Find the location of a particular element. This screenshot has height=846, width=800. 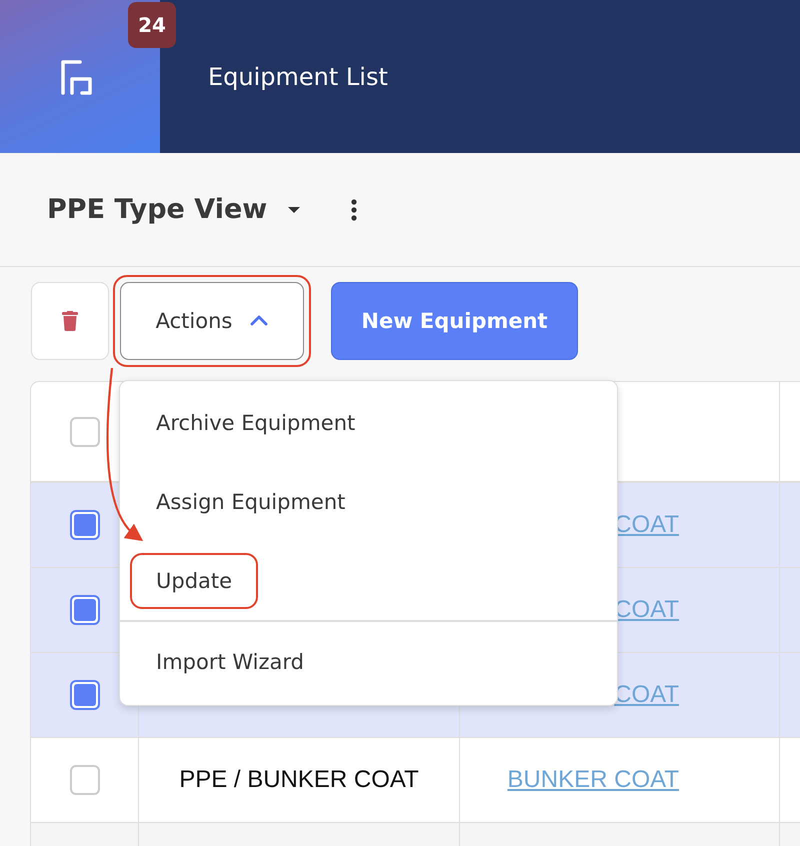

equipment-category: PPE / BUNKER COAT is located at coordinates (299, 780).